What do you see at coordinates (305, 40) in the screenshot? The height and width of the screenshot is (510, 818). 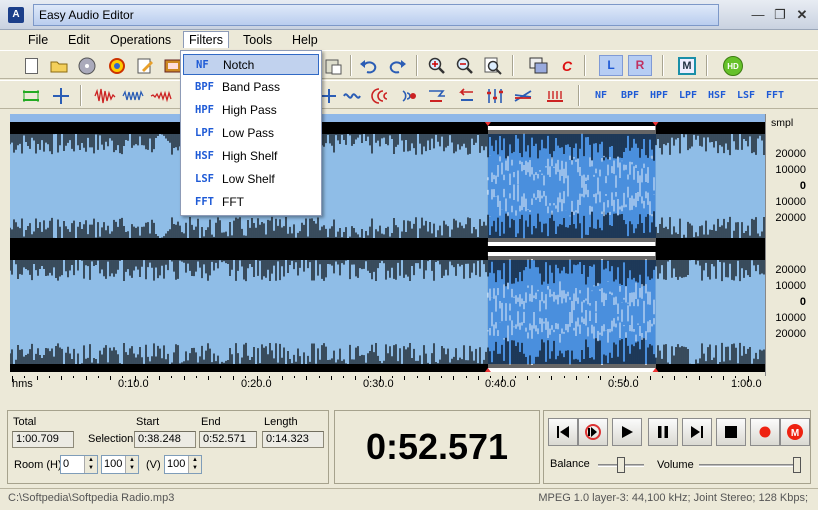 I see `menu-help: Help` at bounding box center [305, 40].